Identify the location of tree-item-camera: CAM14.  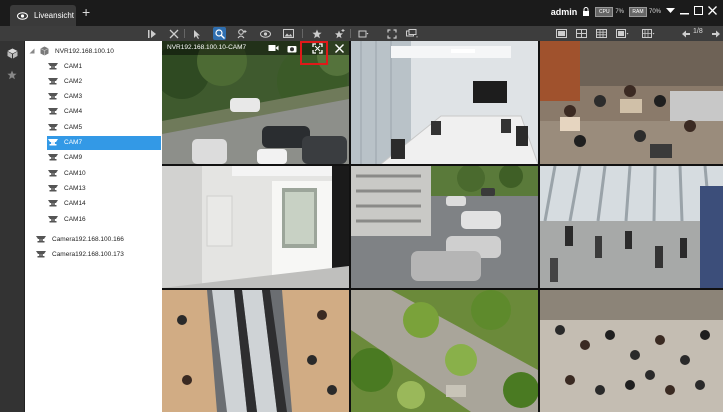
(104, 204).